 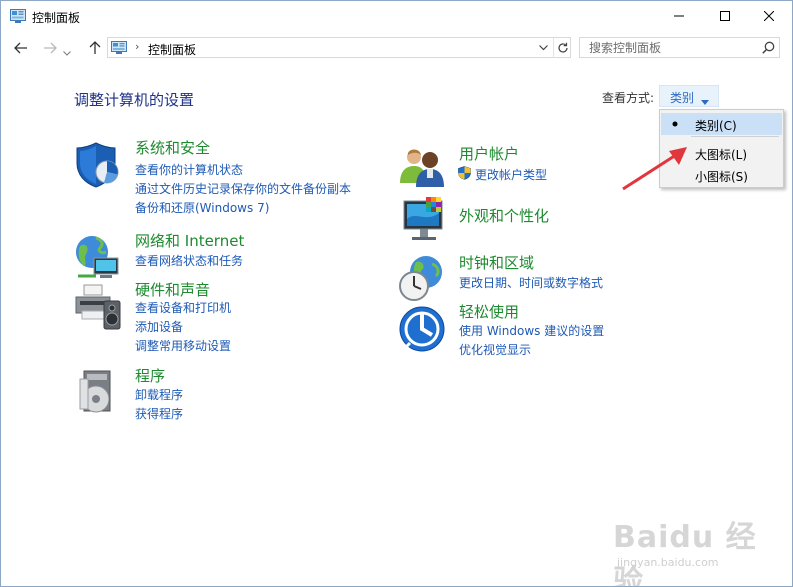 What do you see at coordinates (672, 47) in the screenshot?
I see `search-input` at bounding box center [672, 47].